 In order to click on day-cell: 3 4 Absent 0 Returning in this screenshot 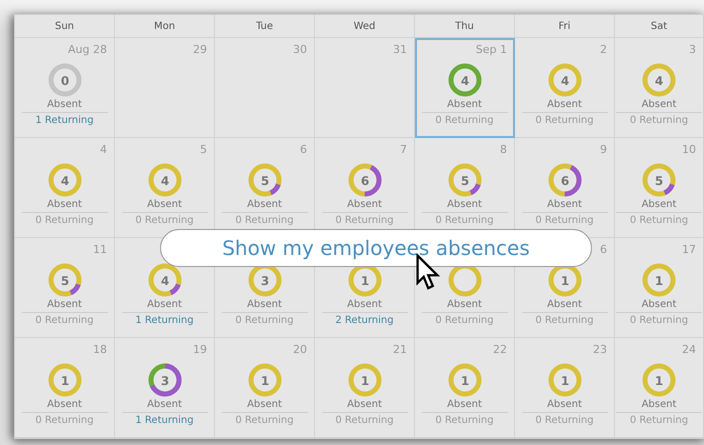, I will do `click(659, 88)`.